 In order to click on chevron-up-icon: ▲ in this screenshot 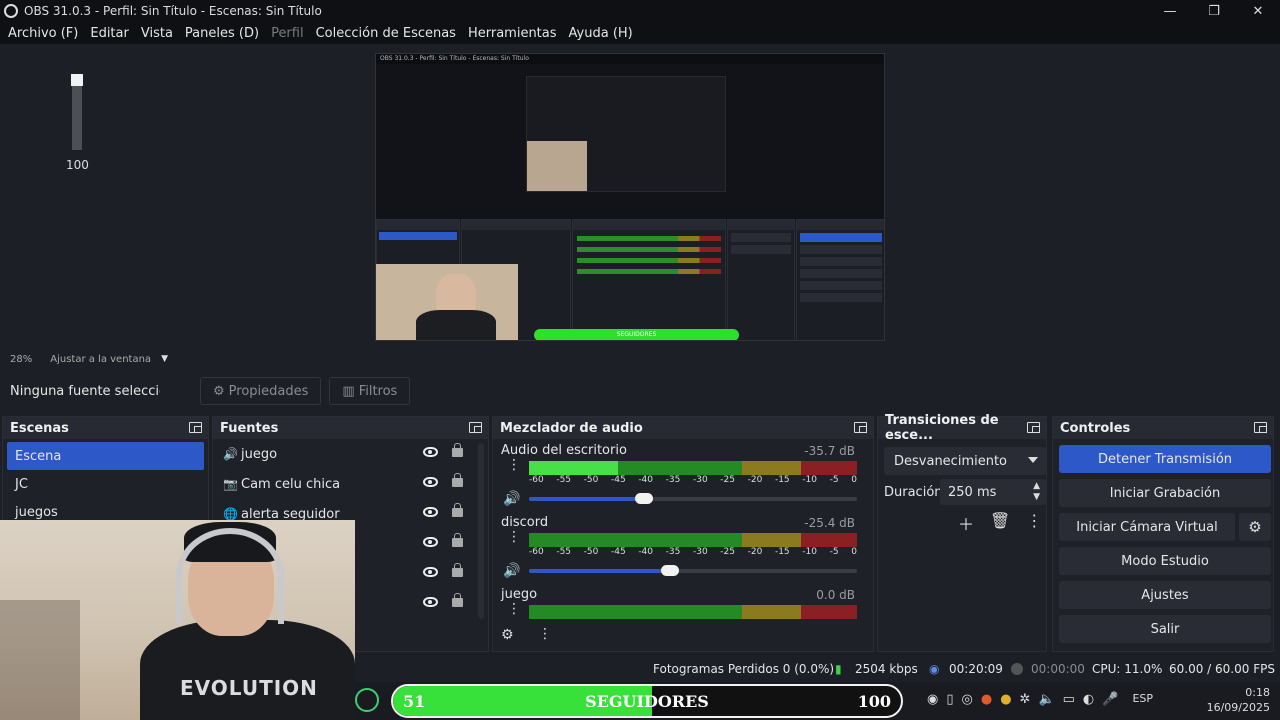, I will do `click(1036, 486)`.